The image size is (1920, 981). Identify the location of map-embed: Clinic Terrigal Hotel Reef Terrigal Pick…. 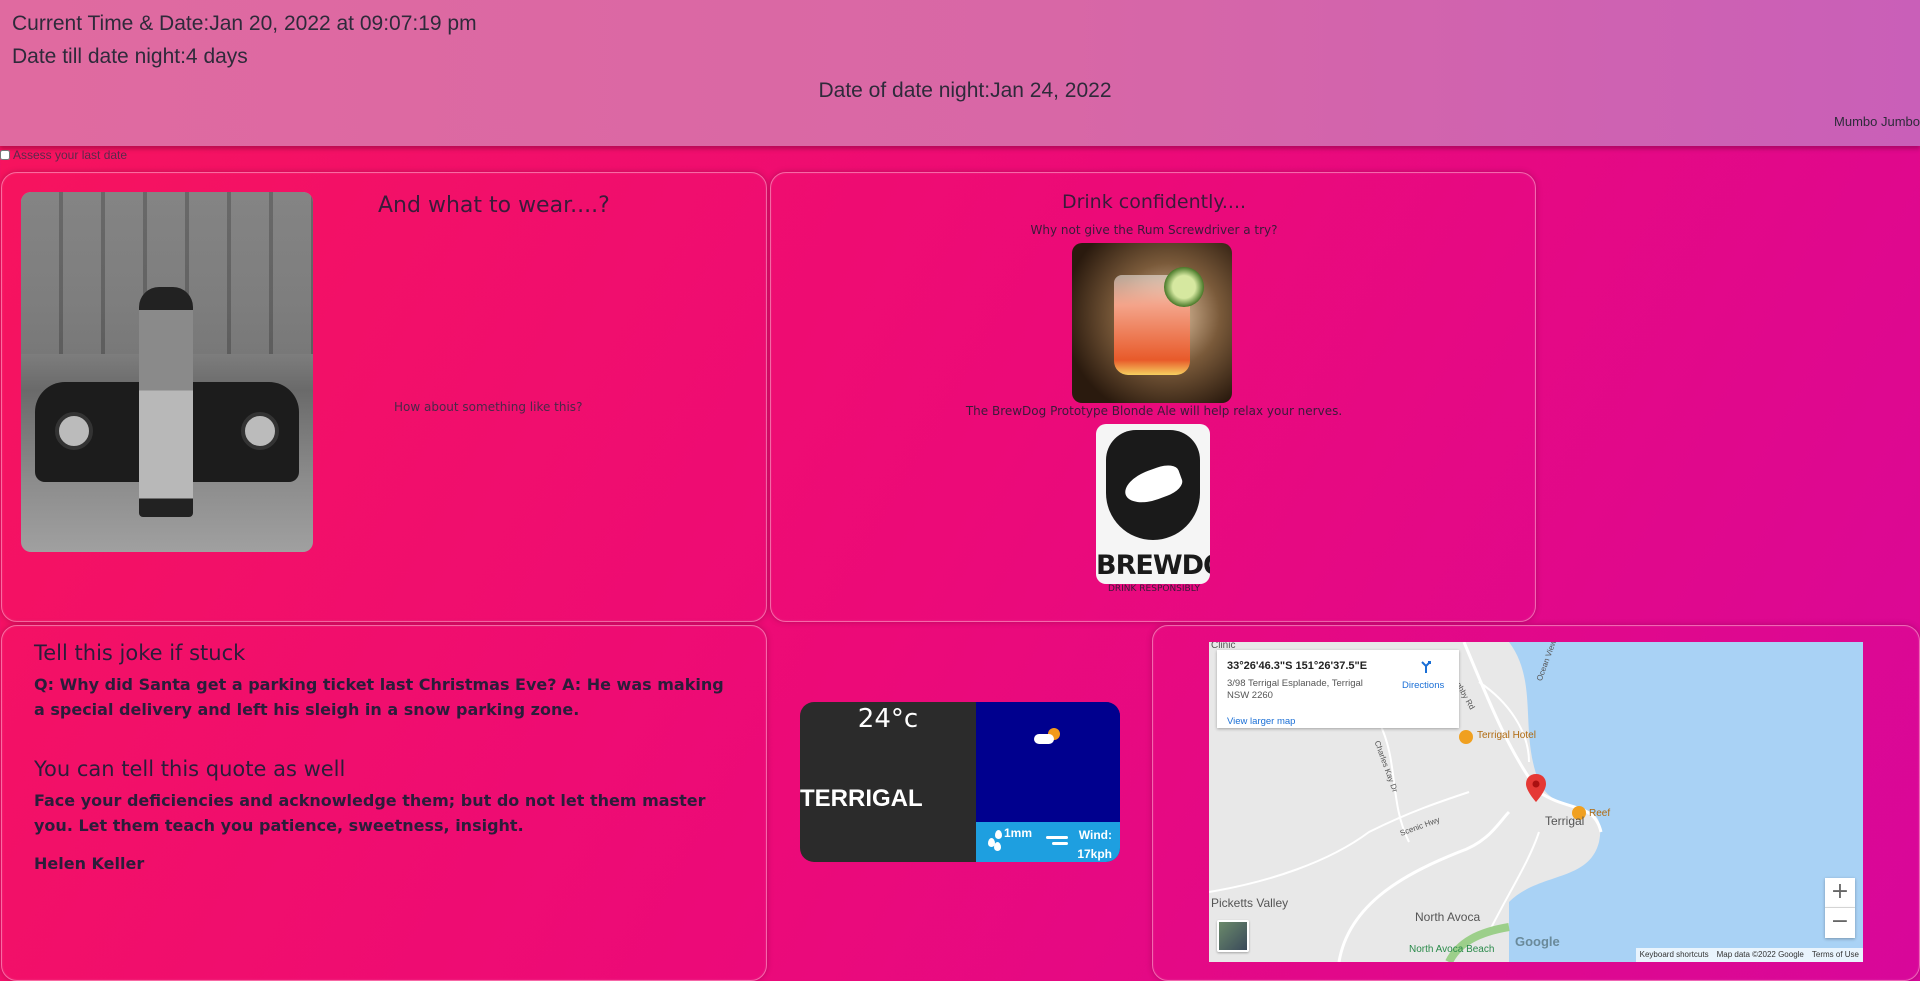
(1536, 802).